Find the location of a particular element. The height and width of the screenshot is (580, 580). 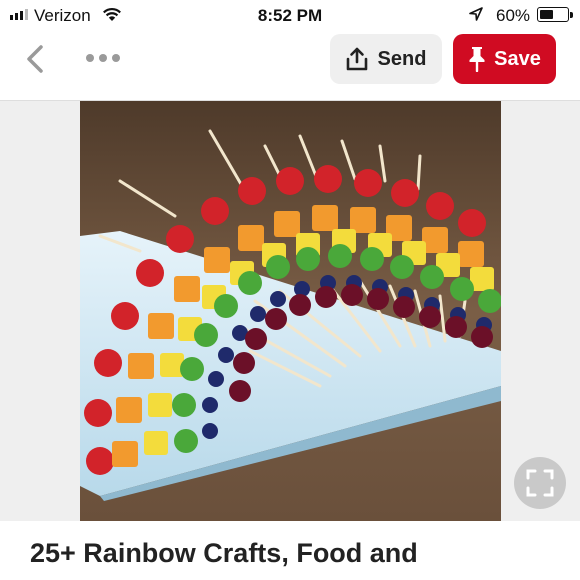

send-button: Send is located at coordinates (386, 59).